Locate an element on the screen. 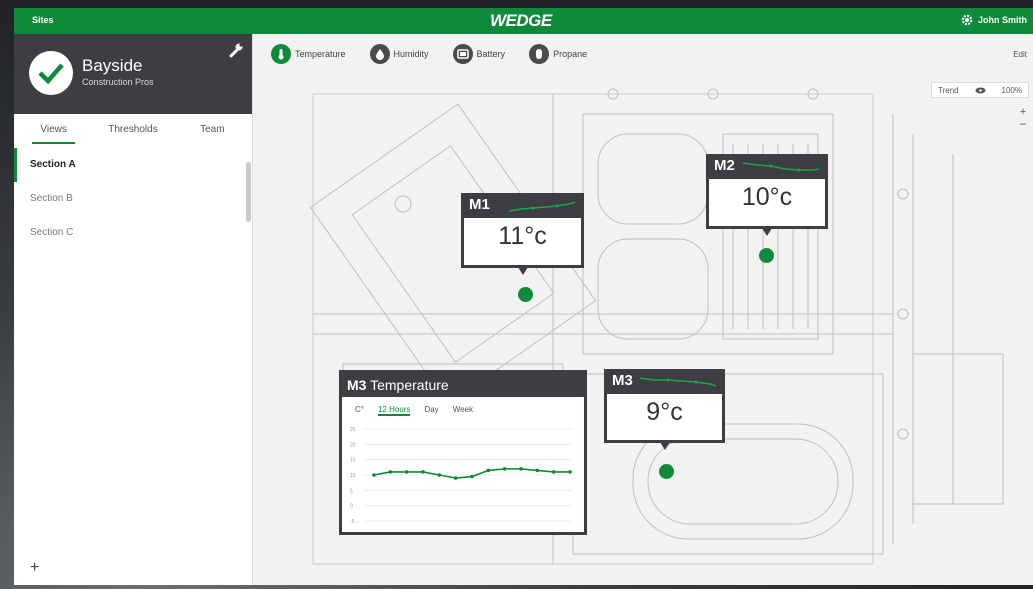 The image size is (1033, 589). wrench-icon is located at coordinates (236, 50).